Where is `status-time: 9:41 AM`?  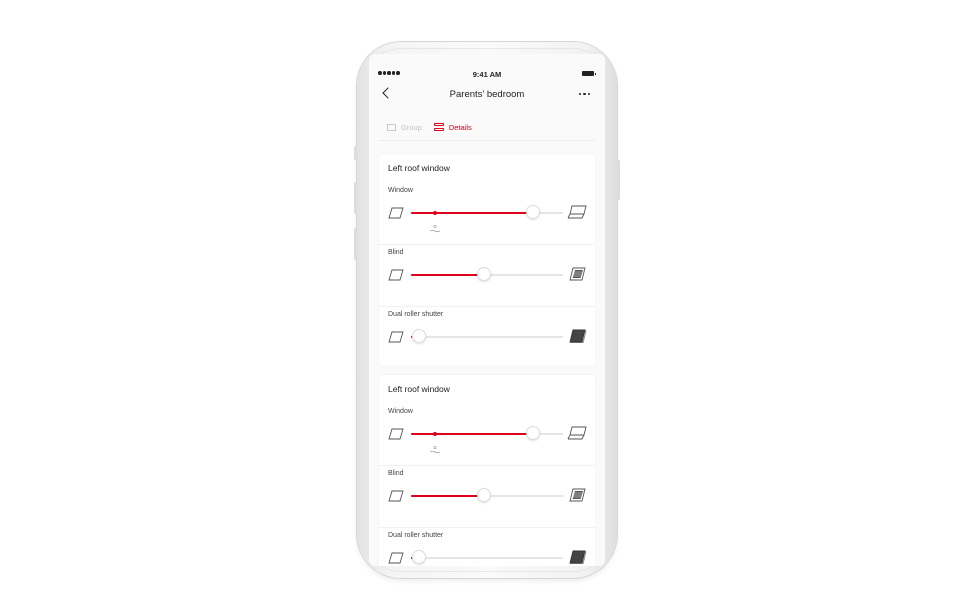 status-time: 9:41 AM is located at coordinates (487, 74).